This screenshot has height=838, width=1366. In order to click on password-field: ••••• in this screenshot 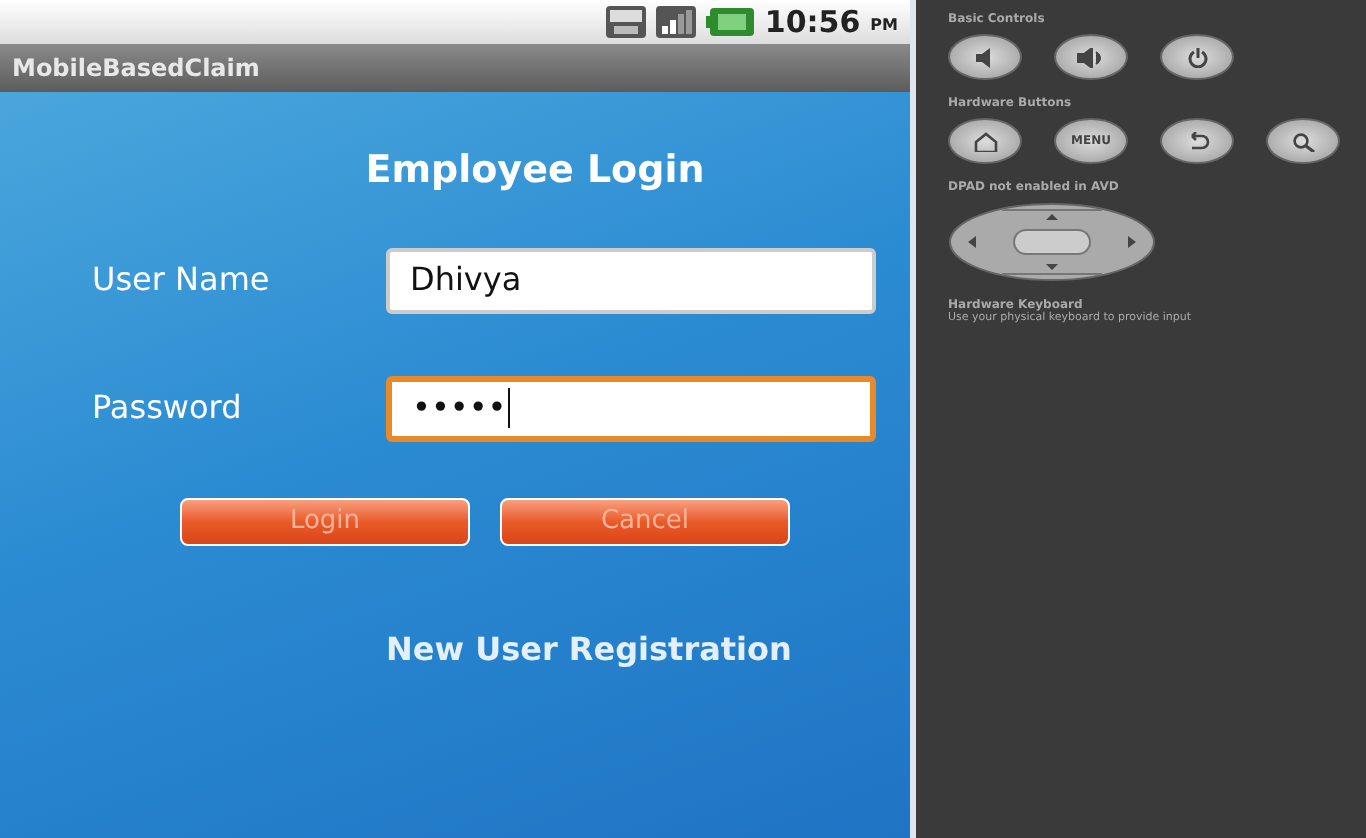, I will do `click(631, 408)`.